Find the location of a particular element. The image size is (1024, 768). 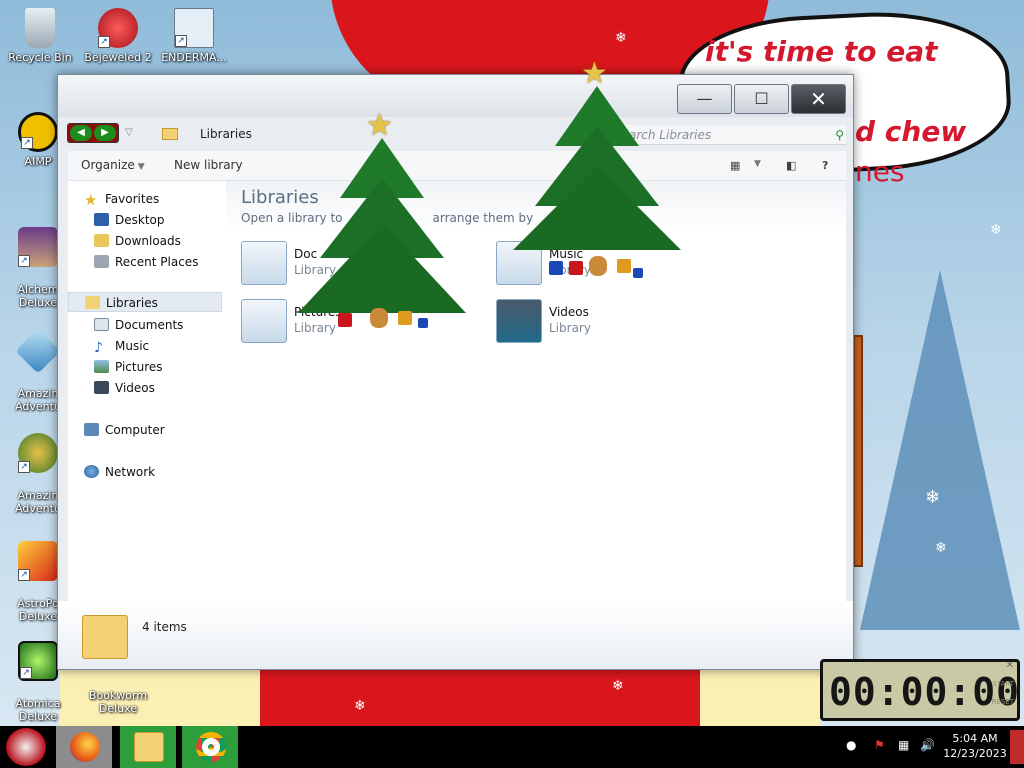

nav-network: Network is located at coordinates (119, 472).